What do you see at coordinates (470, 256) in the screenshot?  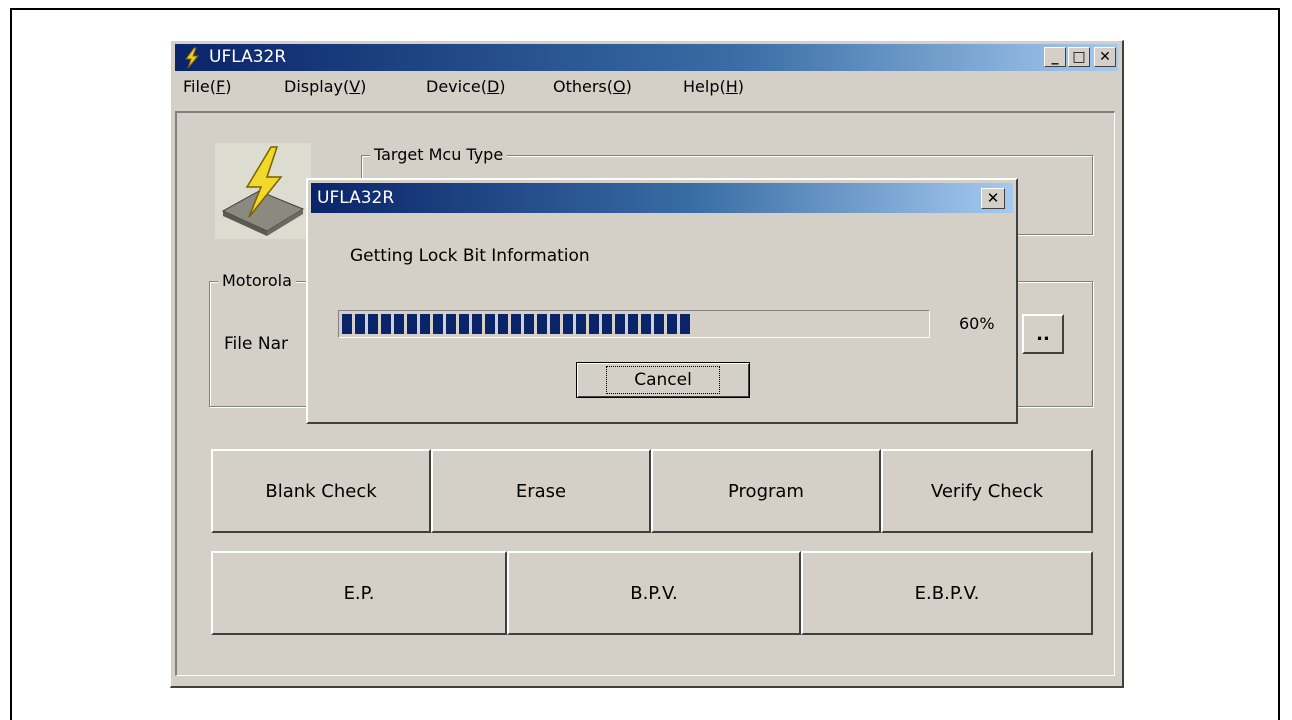 I see `status-message: Getting Lock Bit Information` at bounding box center [470, 256].